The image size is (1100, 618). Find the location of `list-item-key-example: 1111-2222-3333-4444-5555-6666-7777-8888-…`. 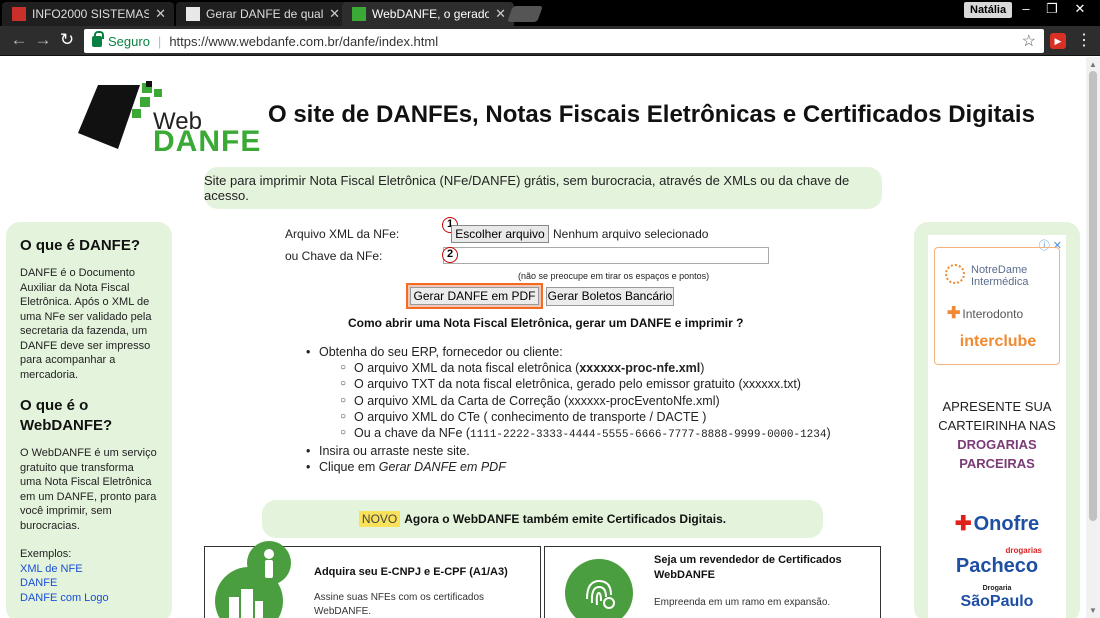

list-item-key-example: 1111-2222-3333-4444-5555-6666-7777-8888-… is located at coordinates (648, 435).